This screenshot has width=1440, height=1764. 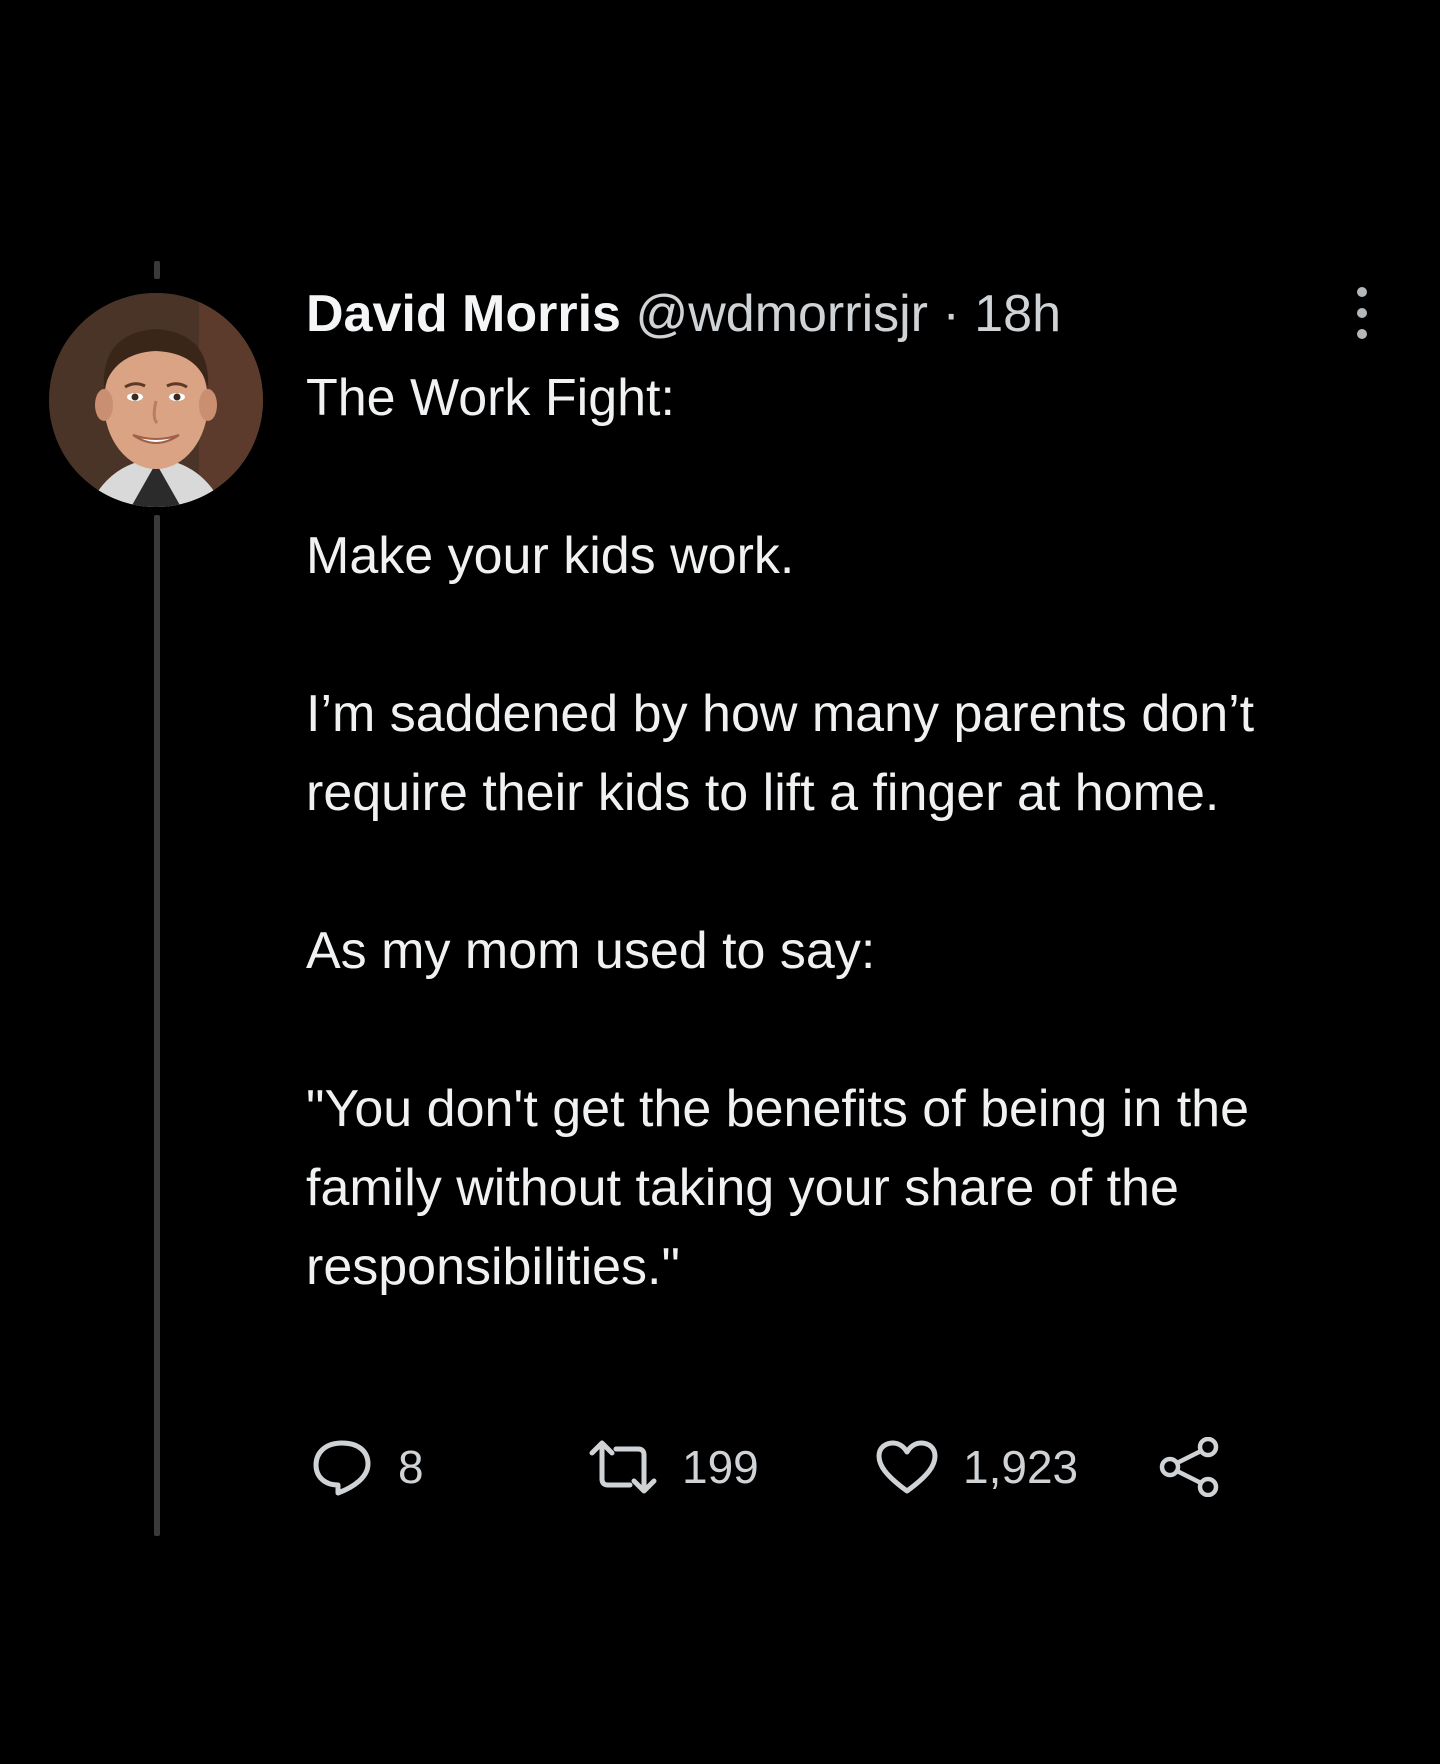 What do you see at coordinates (157, 1025) in the screenshot?
I see `thread-line` at bounding box center [157, 1025].